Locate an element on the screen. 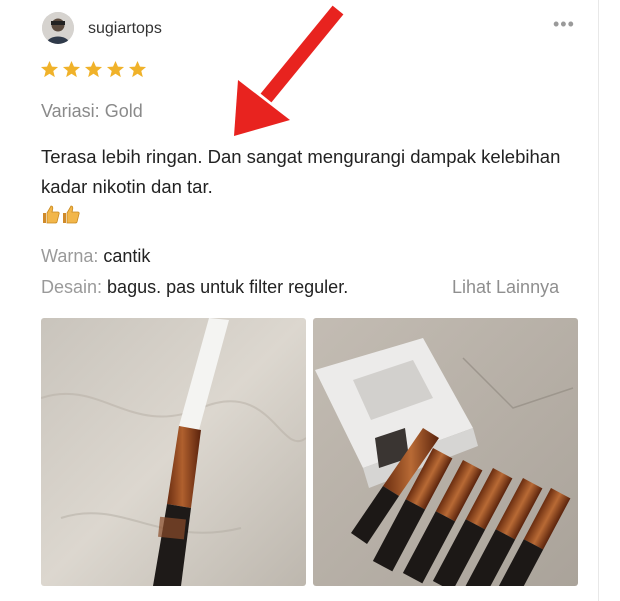 The width and height of the screenshot is (620, 601). avatar is located at coordinates (58, 28).